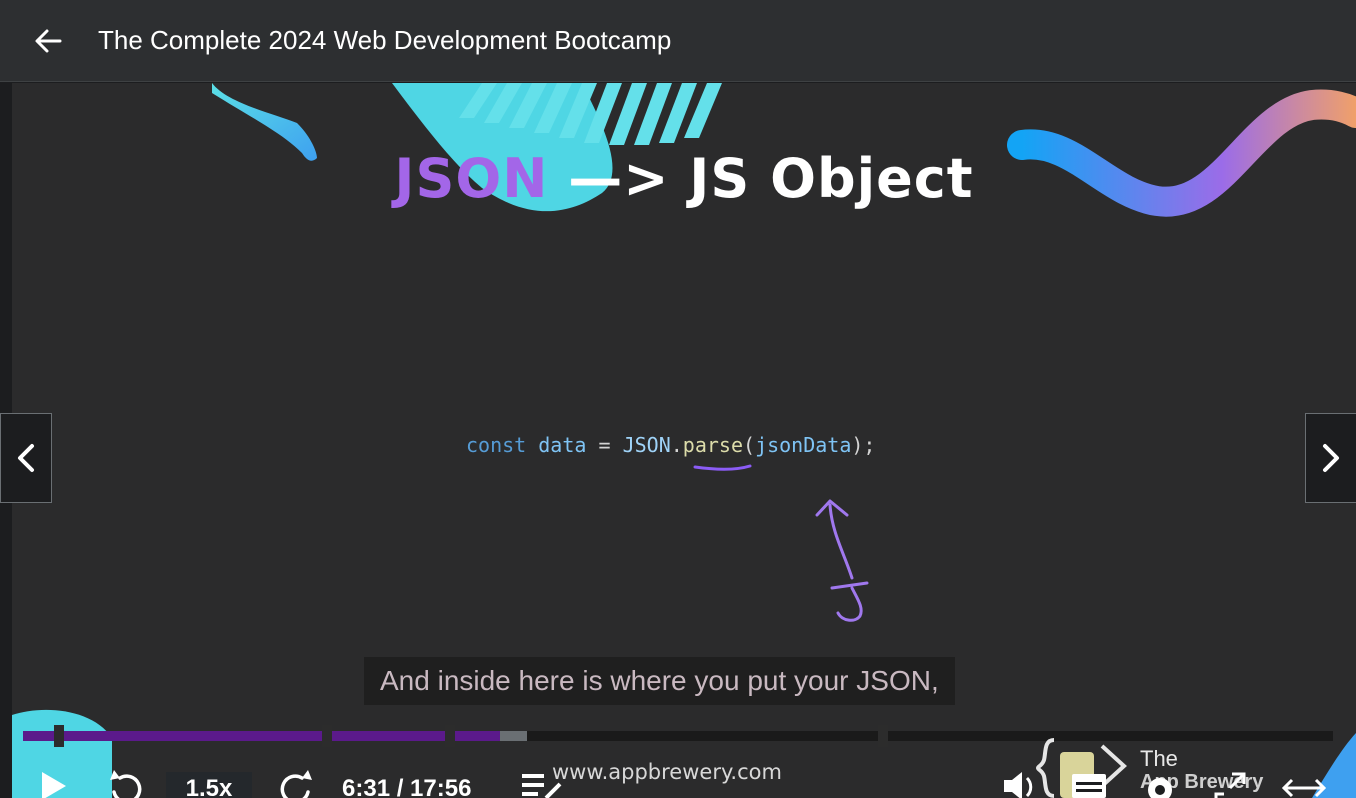  Describe the element at coordinates (296, 783) in the screenshot. I see `forward-icon` at that location.